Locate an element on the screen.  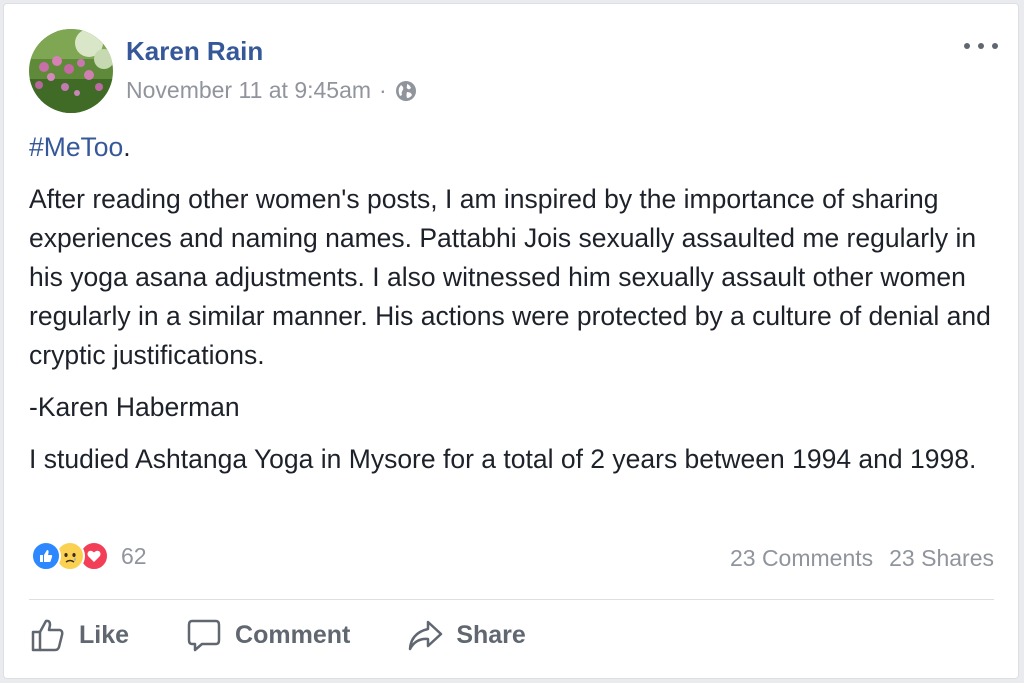
comment-button: Comment is located at coordinates (267, 635).